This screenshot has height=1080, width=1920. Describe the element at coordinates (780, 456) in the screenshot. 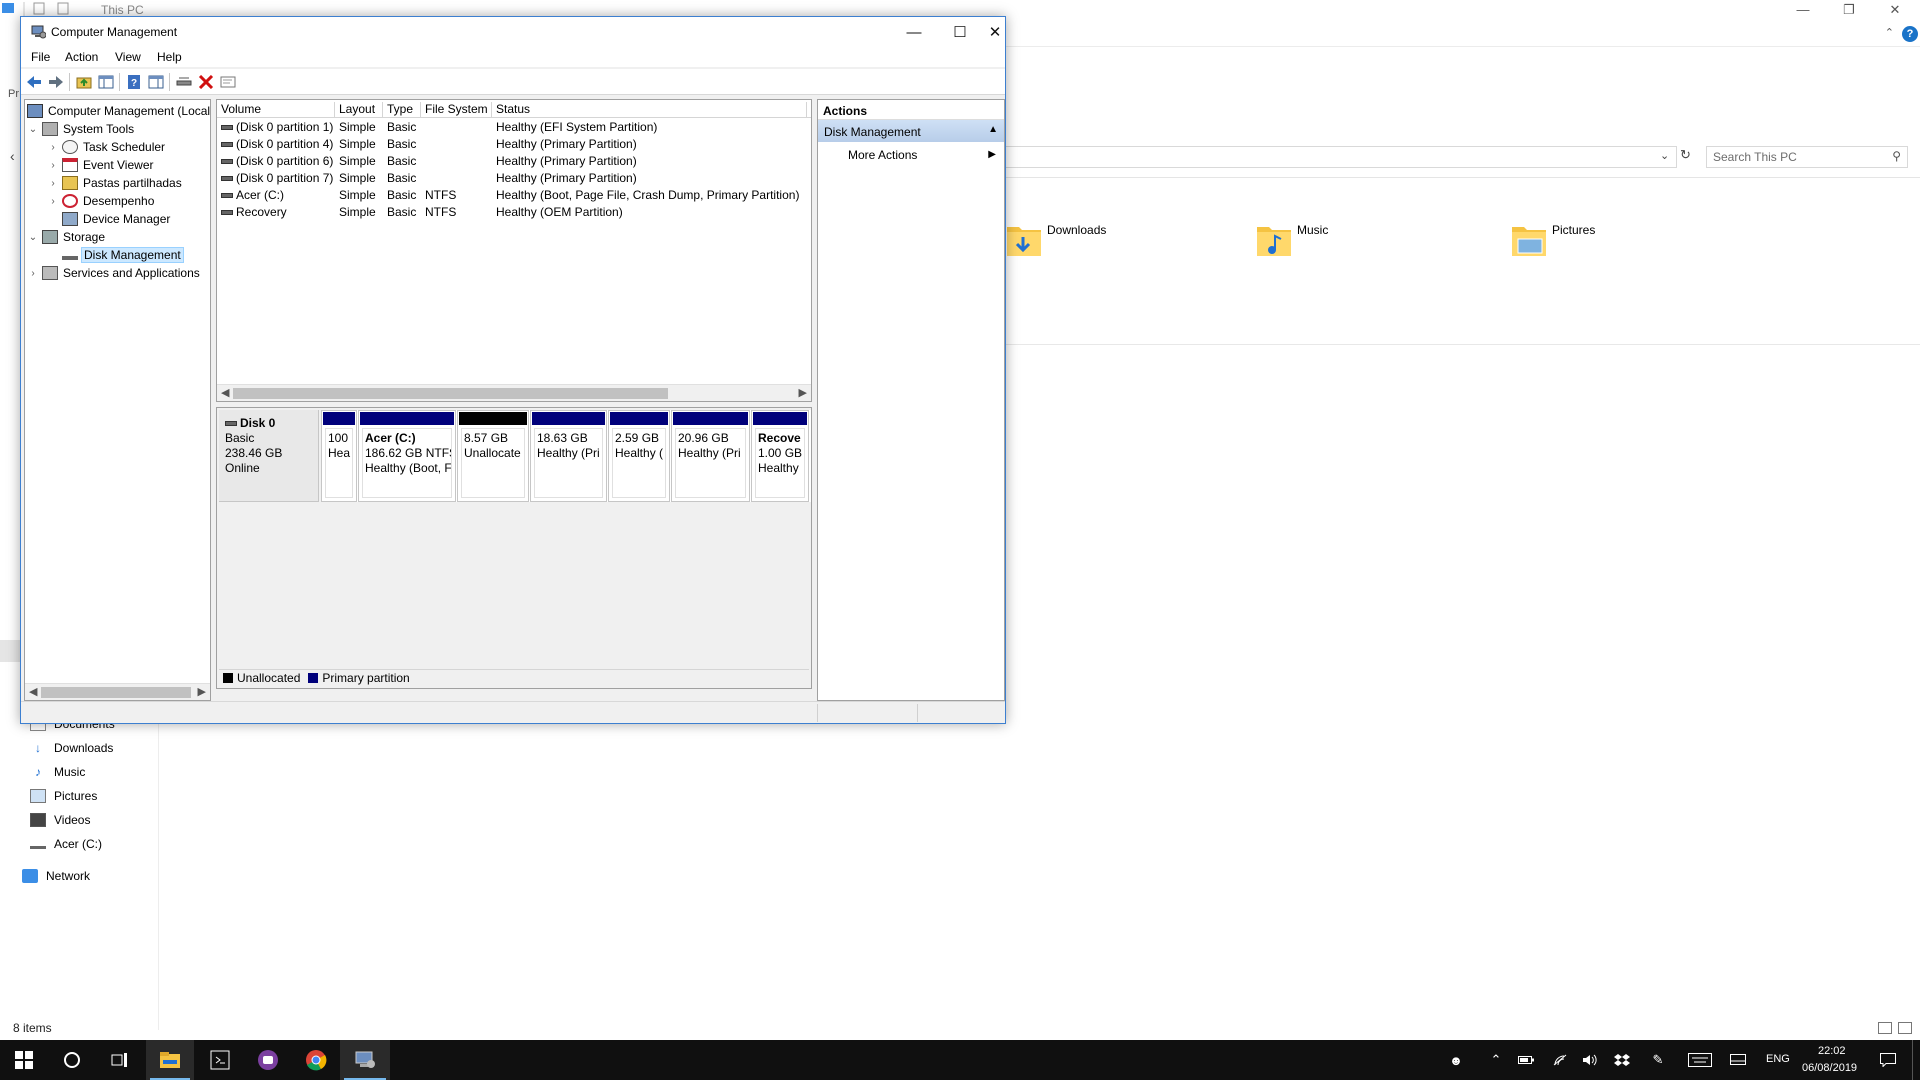

I see `partition-block: Recove 1.00 GB Healthy` at that location.